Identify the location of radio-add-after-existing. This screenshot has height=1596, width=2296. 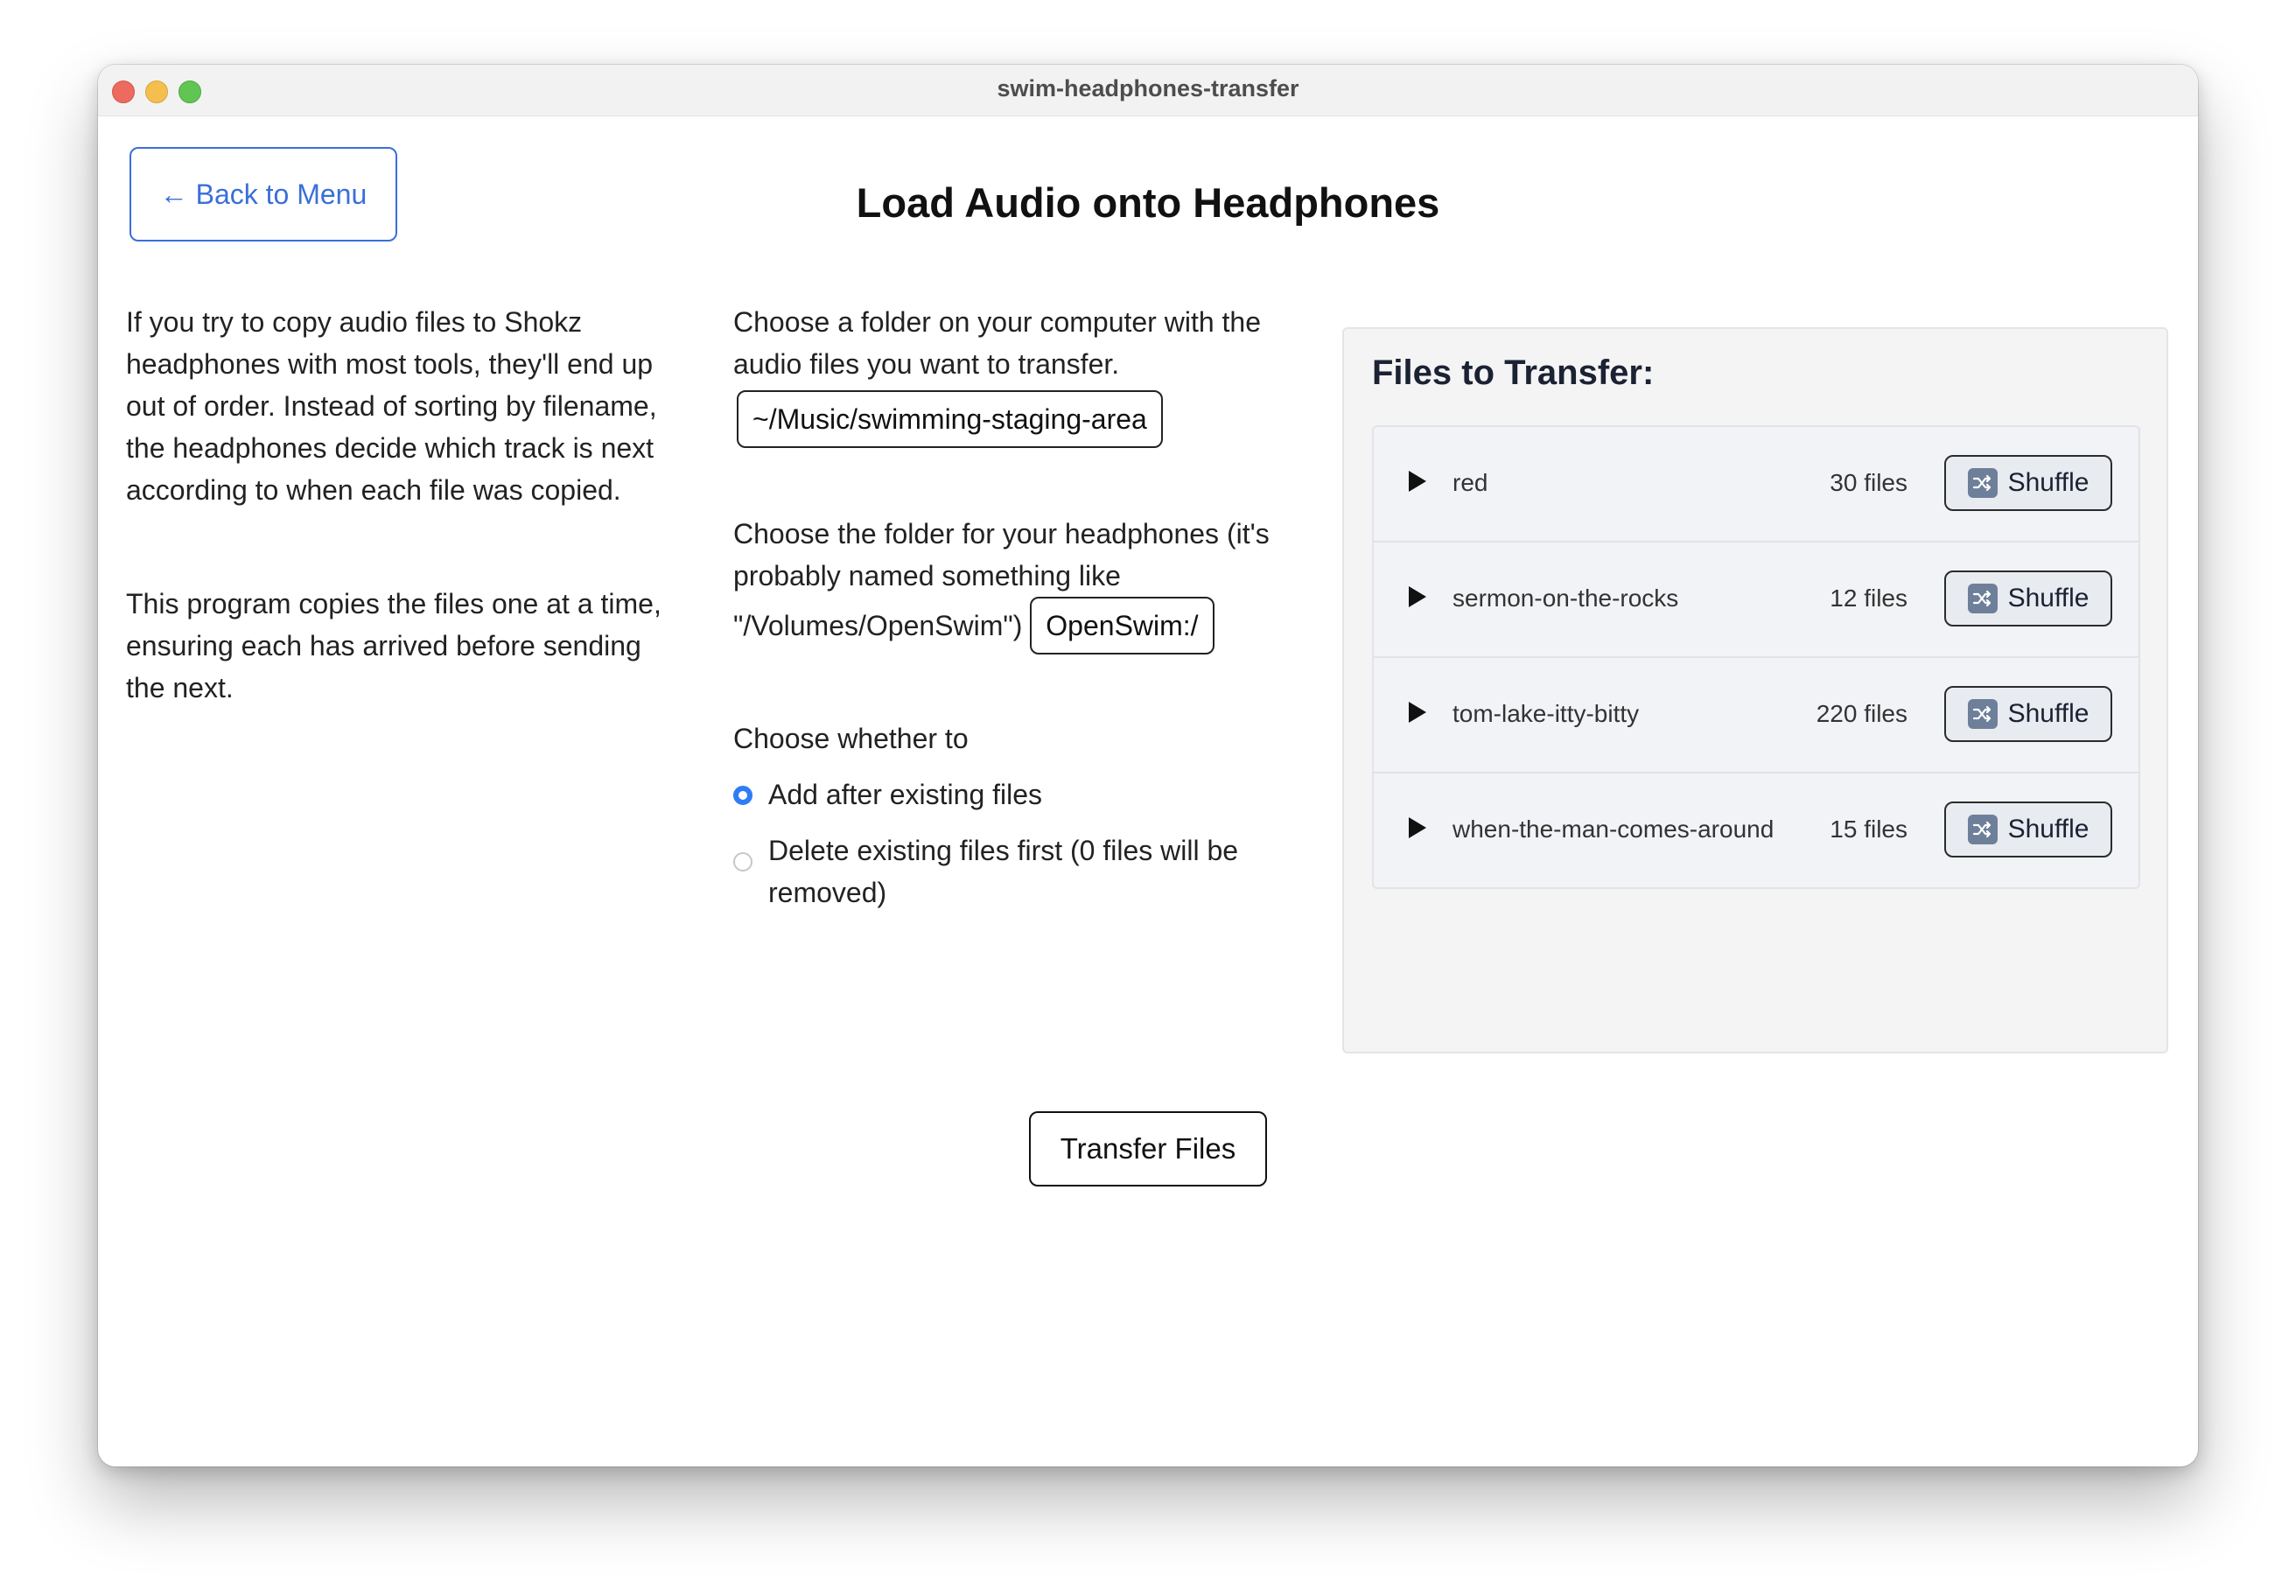
(742, 795).